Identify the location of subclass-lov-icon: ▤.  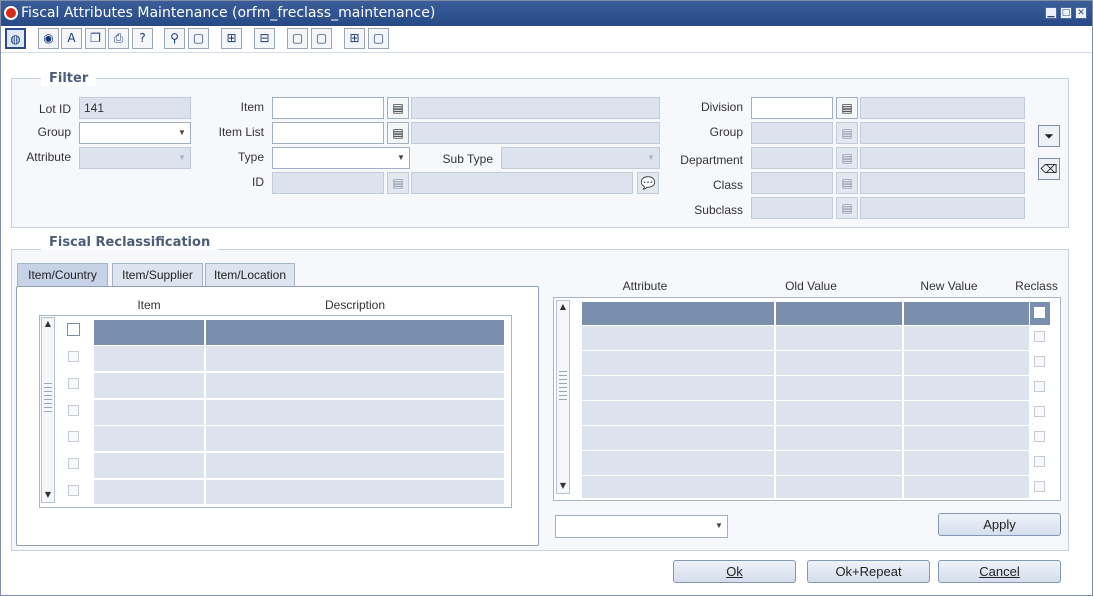
(847, 208).